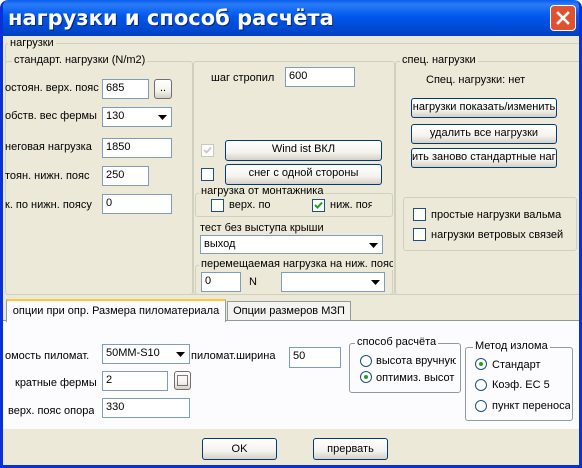 Image resolution: width=582 pixels, height=468 pixels. I want to click on roof-test-select: выход, so click(291, 244).